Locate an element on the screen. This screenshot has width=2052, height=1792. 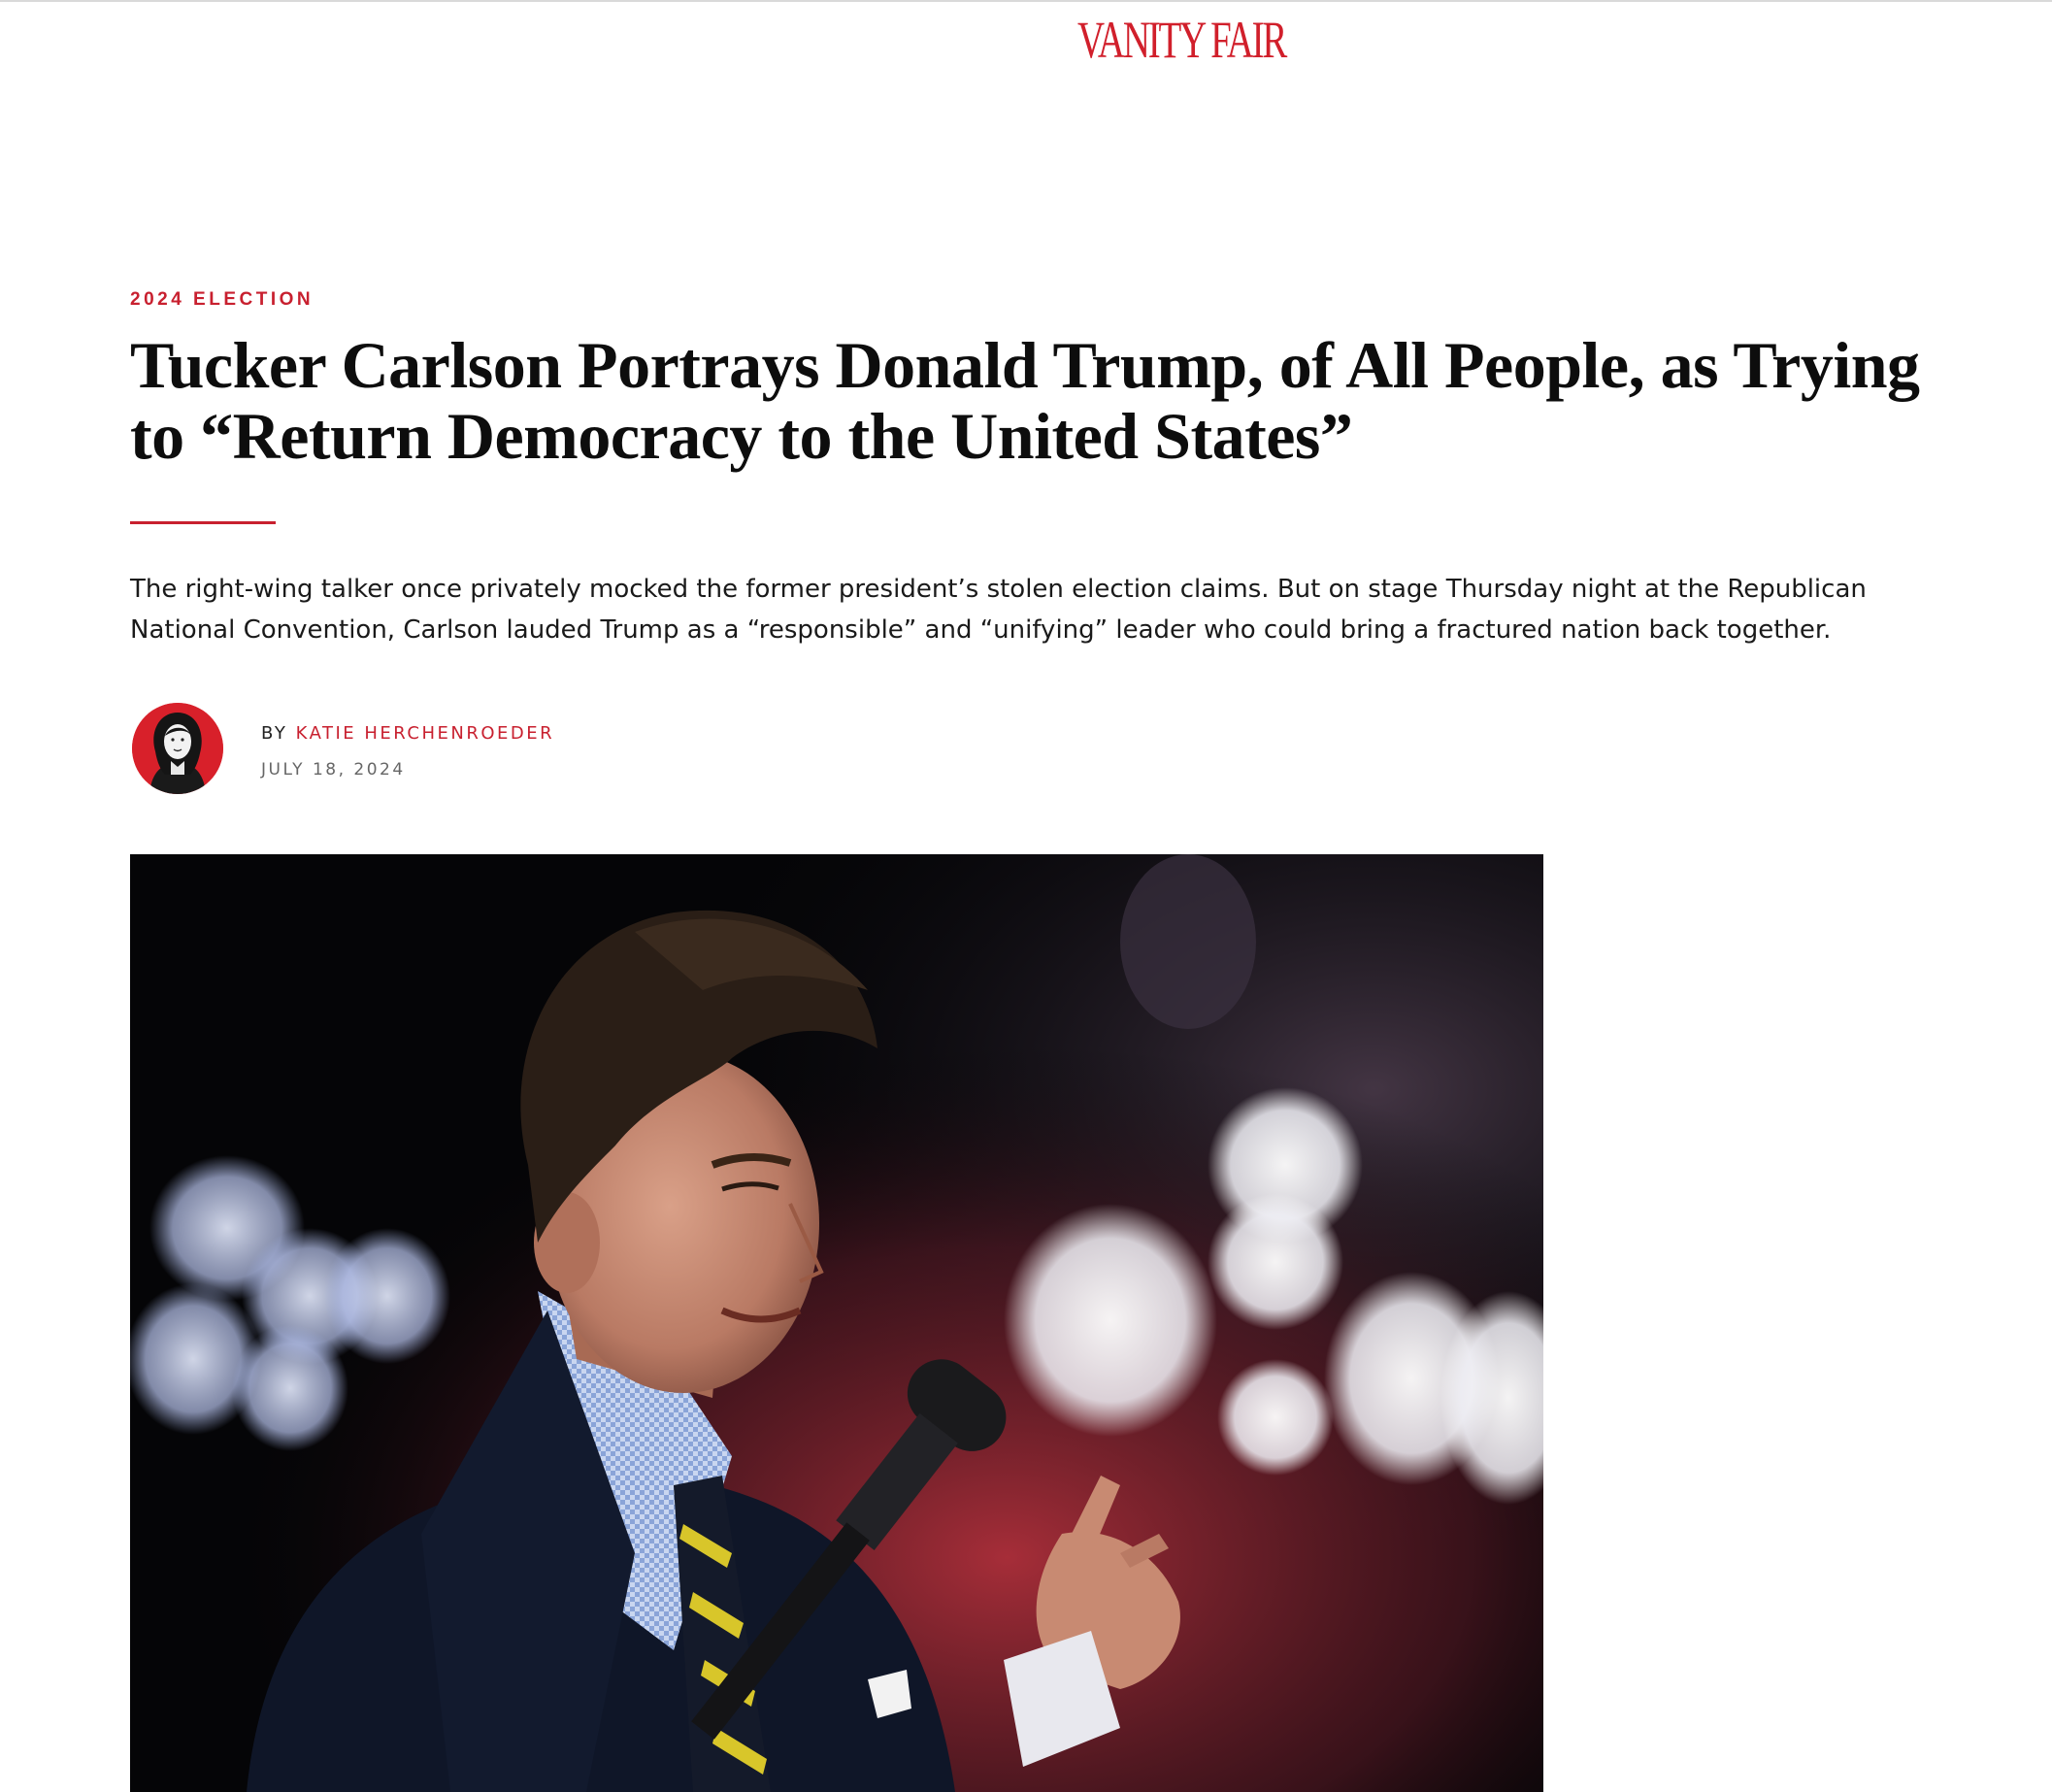
byline: BY KATIE HERCHENROEDER is located at coordinates (407, 733).